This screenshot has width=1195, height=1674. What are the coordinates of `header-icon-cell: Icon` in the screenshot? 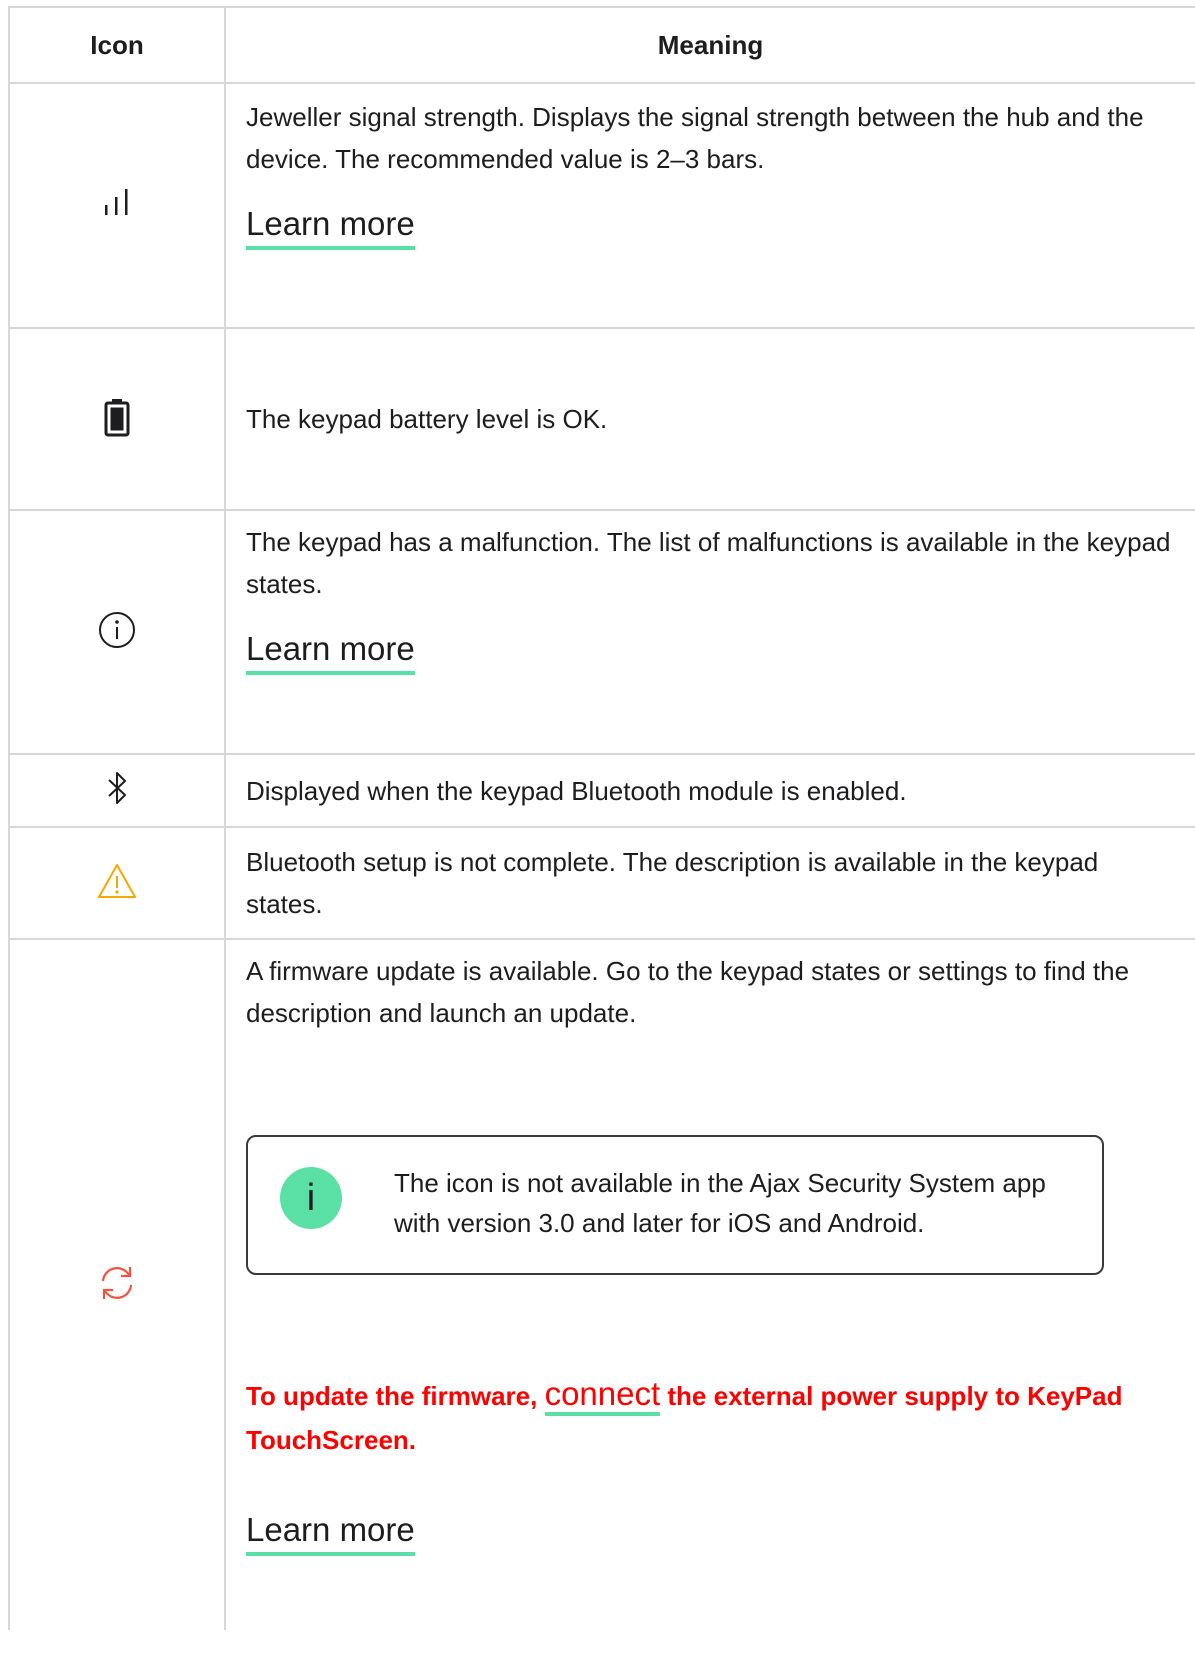 It's located at (117, 45).